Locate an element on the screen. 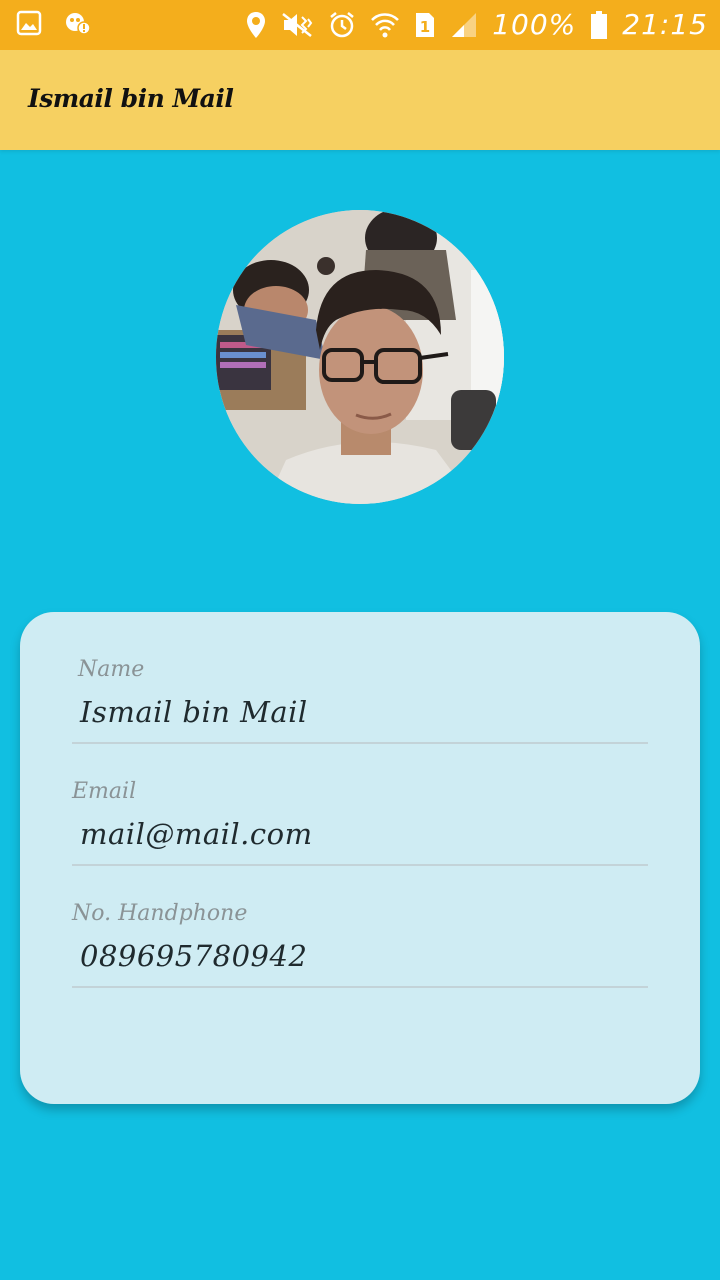 This screenshot has width=720, height=1280. sim-slot-number: 1 is located at coordinates (425, 27).